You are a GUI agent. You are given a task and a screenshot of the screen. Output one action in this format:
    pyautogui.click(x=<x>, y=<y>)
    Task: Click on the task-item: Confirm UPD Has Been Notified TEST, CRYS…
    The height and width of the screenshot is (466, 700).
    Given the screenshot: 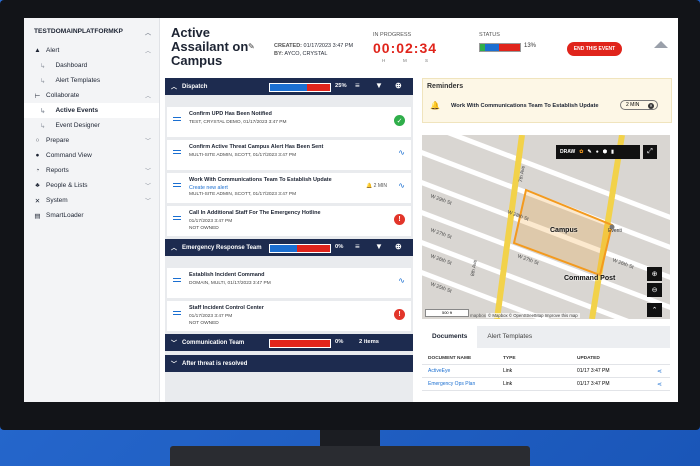 What is the action you would take?
    pyautogui.click(x=289, y=122)
    